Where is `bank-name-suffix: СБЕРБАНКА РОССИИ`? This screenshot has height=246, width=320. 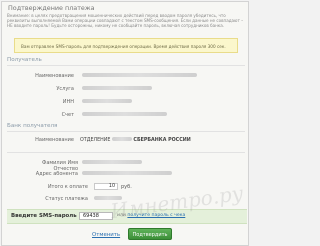 bank-name-suffix: СБЕРБАНКА РОССИИ is located at coordinates (162, 140).